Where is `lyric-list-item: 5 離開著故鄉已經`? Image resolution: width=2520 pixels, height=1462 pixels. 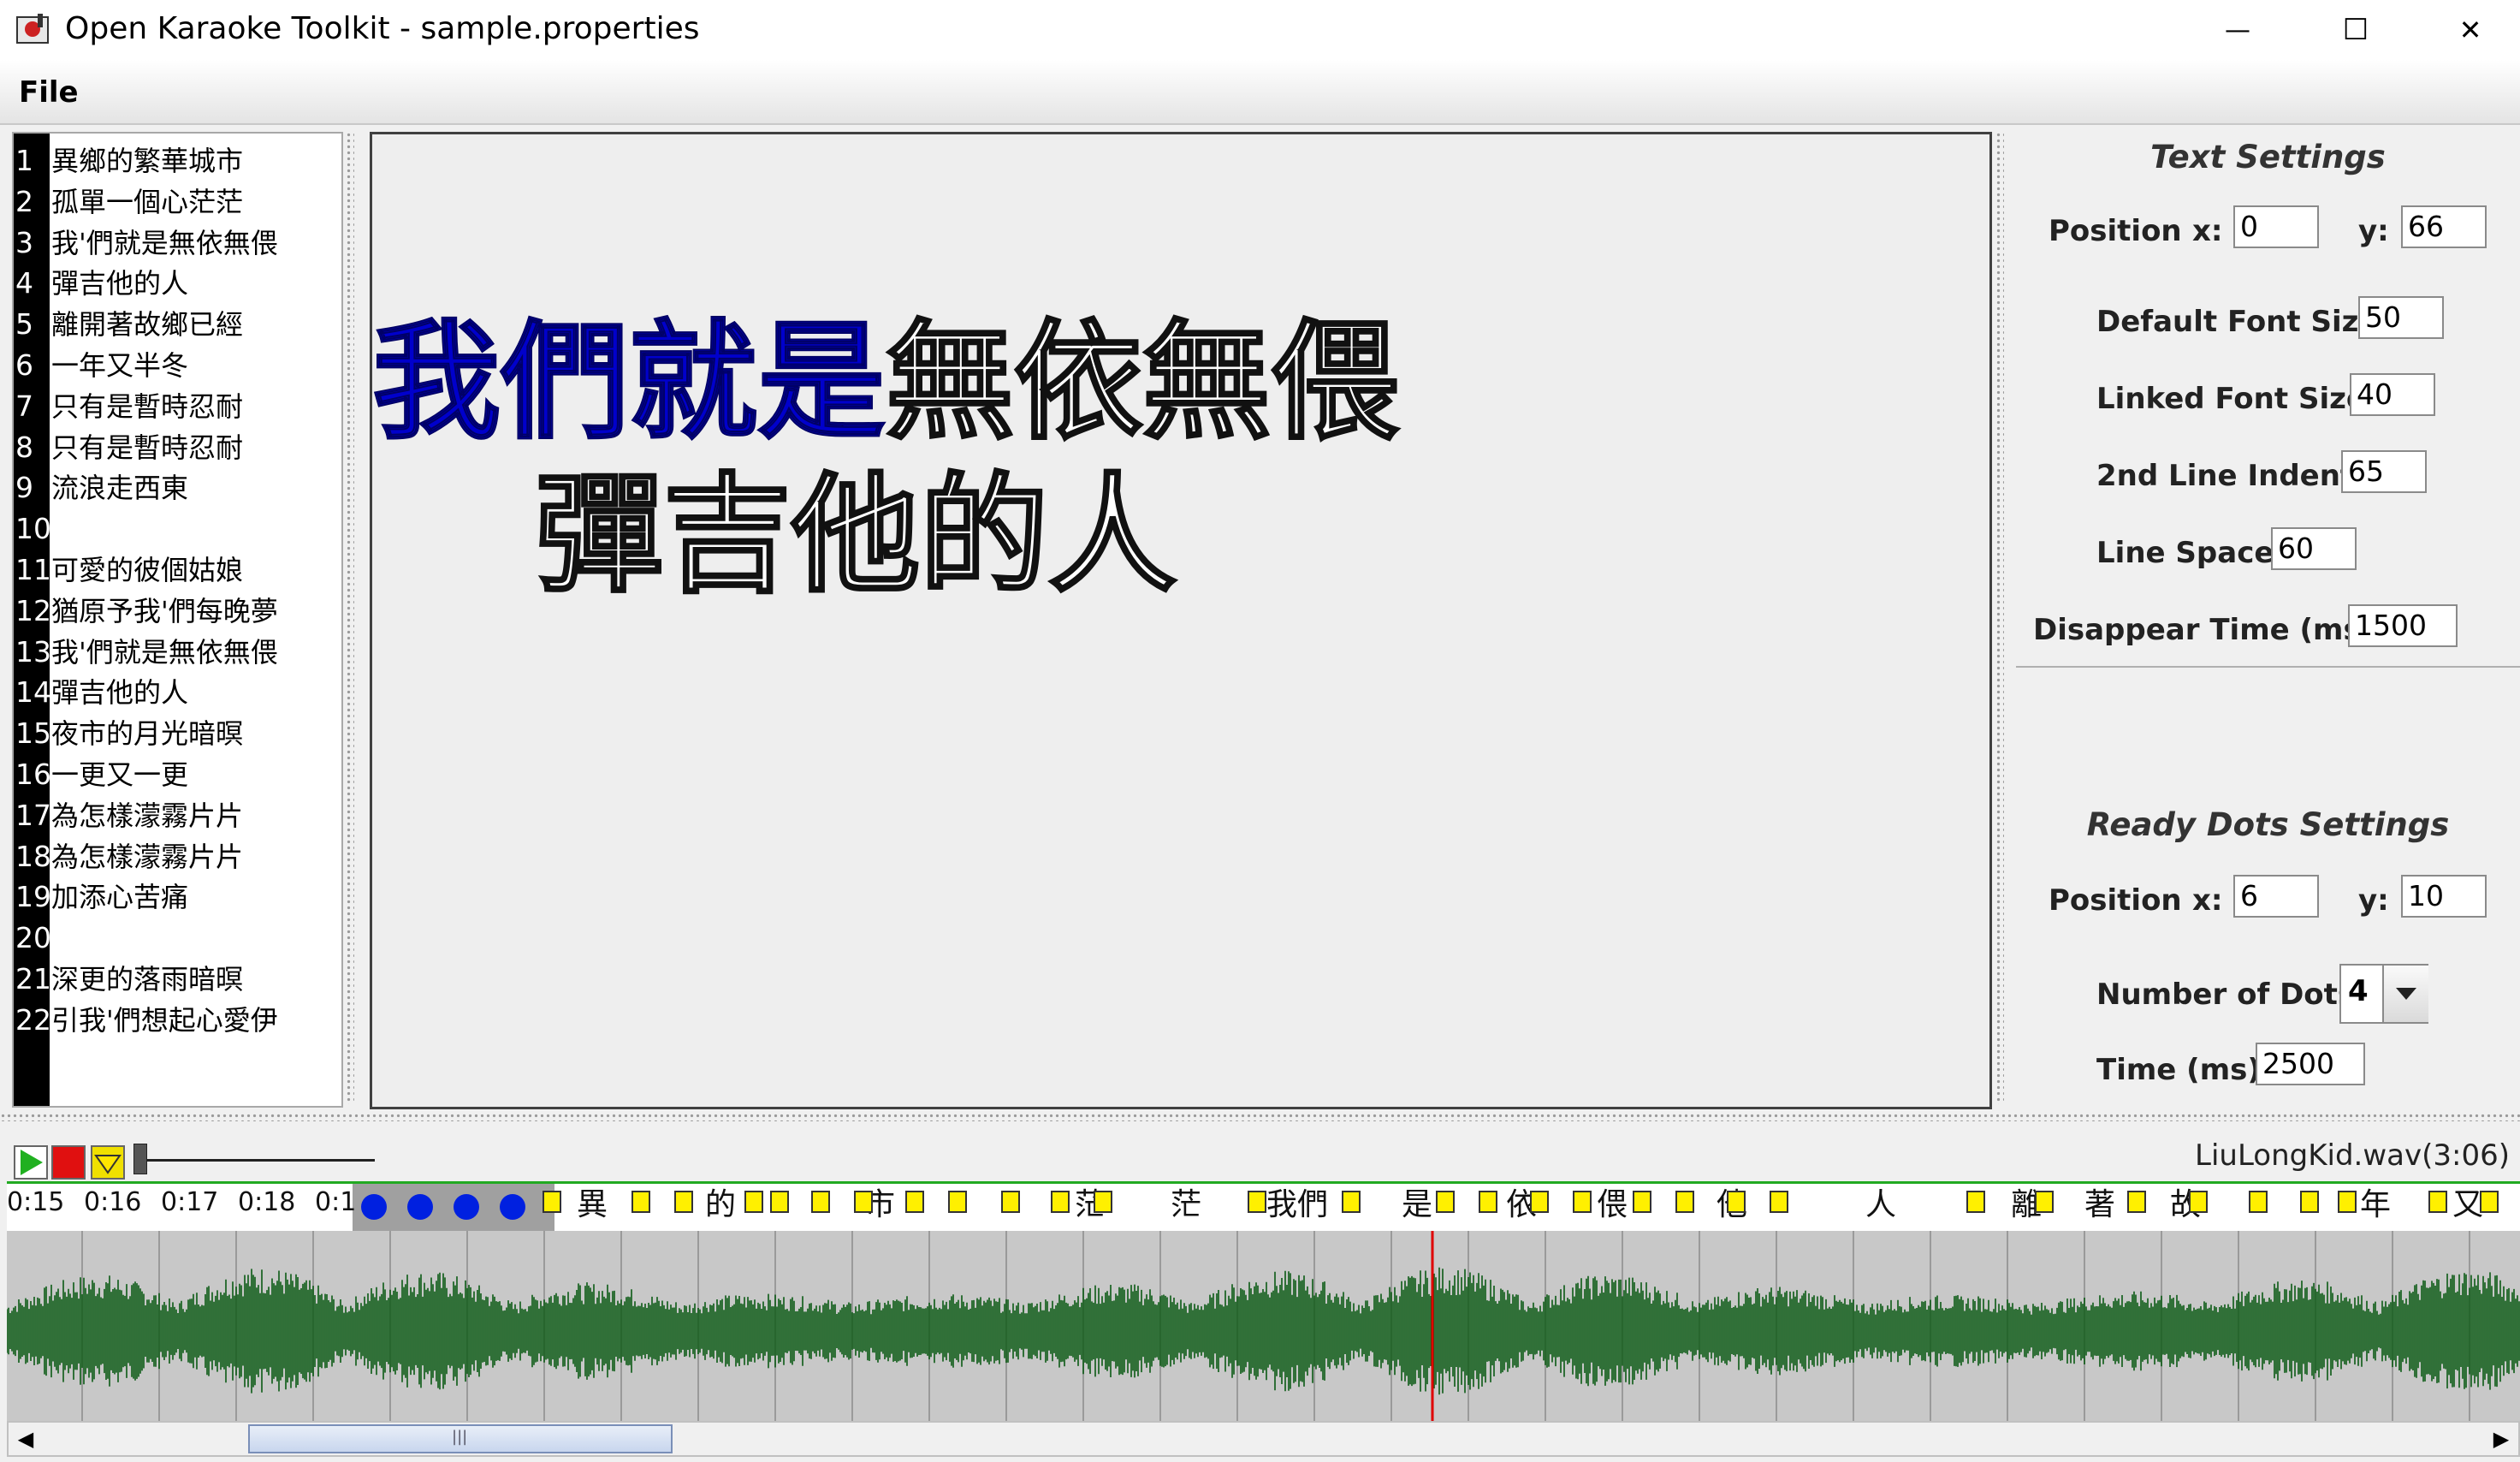
lyric-list-item: 5 離開著故鄉已經 is located at coordinates (177, 324).